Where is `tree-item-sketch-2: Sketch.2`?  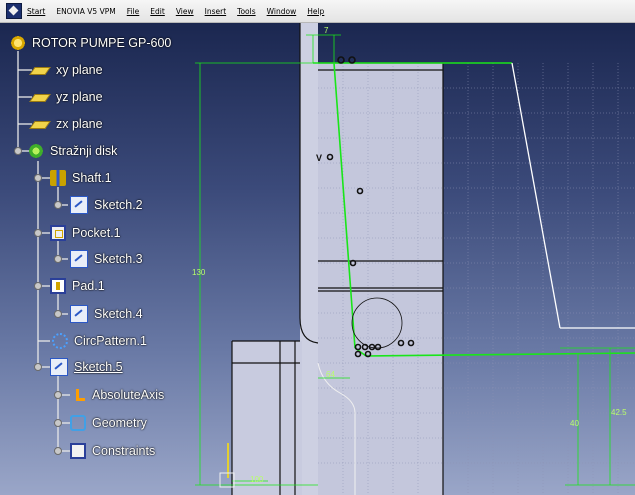
tree-item-sketch-2: Sketch.2 is located at coordinates (106, 205).